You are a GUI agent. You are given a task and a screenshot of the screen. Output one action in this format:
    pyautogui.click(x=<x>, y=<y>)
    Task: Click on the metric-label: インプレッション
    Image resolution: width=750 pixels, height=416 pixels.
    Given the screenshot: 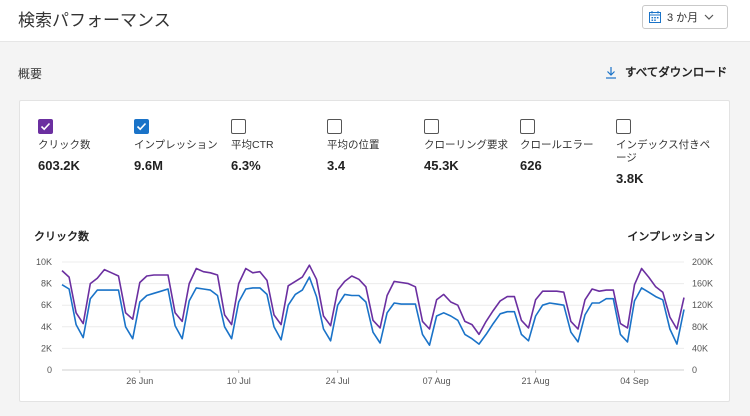 What is the action you would take?
    pyautogui.click(x=176, y=145)
    